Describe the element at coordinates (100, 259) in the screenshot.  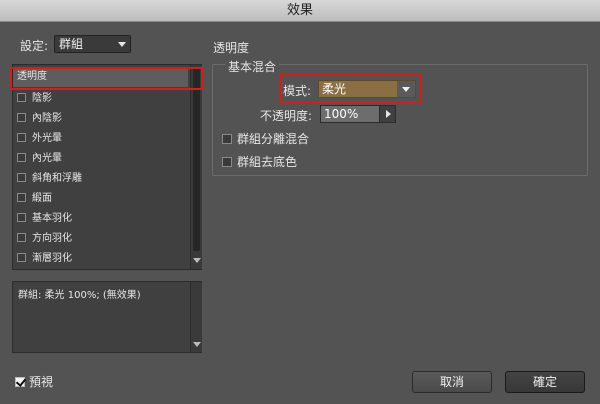
I see `list-item-gradient-feather: 漸層羽化` at that location.